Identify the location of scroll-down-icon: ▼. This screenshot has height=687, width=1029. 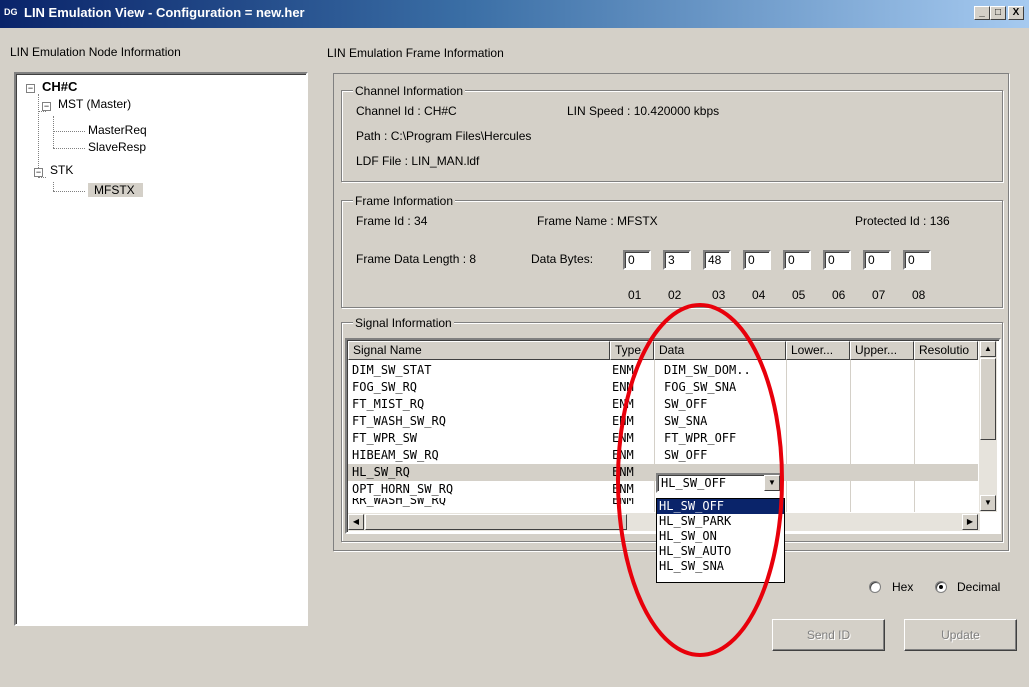
(988, 503).